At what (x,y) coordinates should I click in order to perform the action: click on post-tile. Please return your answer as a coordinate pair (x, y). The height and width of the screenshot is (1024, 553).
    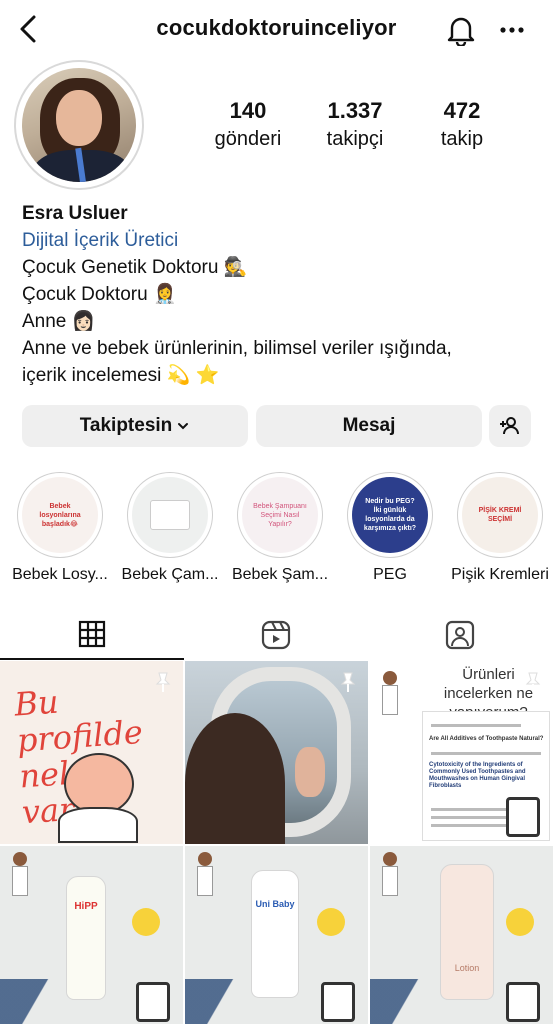
    Looking at the image, I should click on (276, 752).